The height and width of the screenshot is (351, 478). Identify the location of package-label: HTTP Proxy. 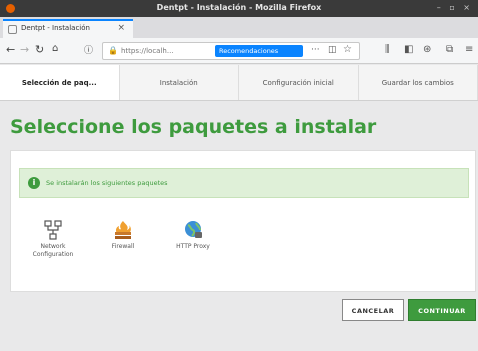
(193, 246).